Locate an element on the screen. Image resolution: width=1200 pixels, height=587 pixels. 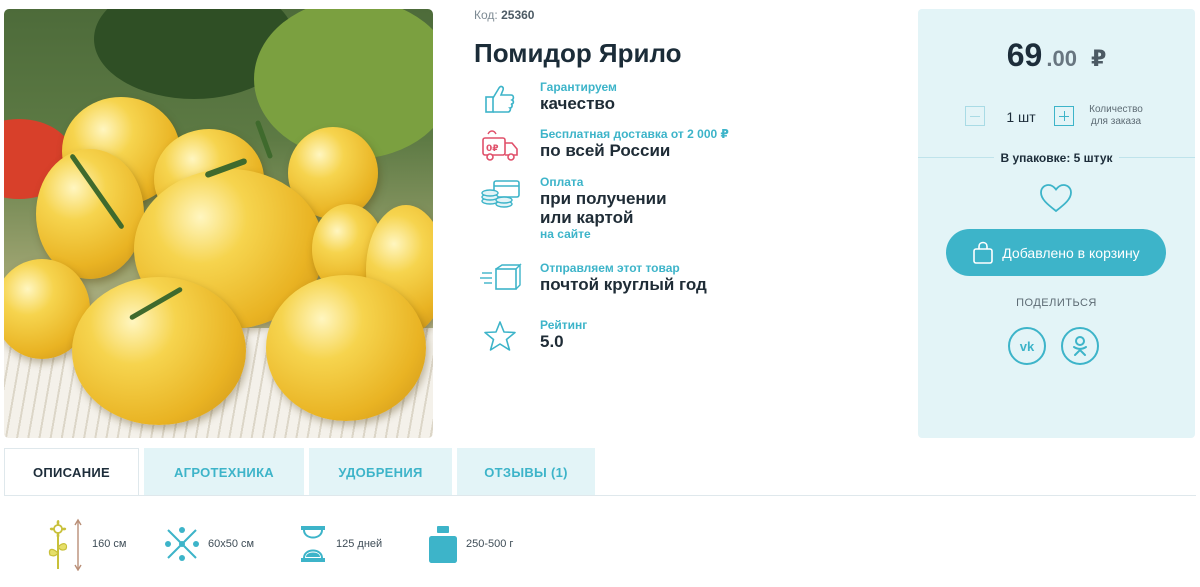
char-scheme-value: 60x50 см is located at coordinates (231, 544).